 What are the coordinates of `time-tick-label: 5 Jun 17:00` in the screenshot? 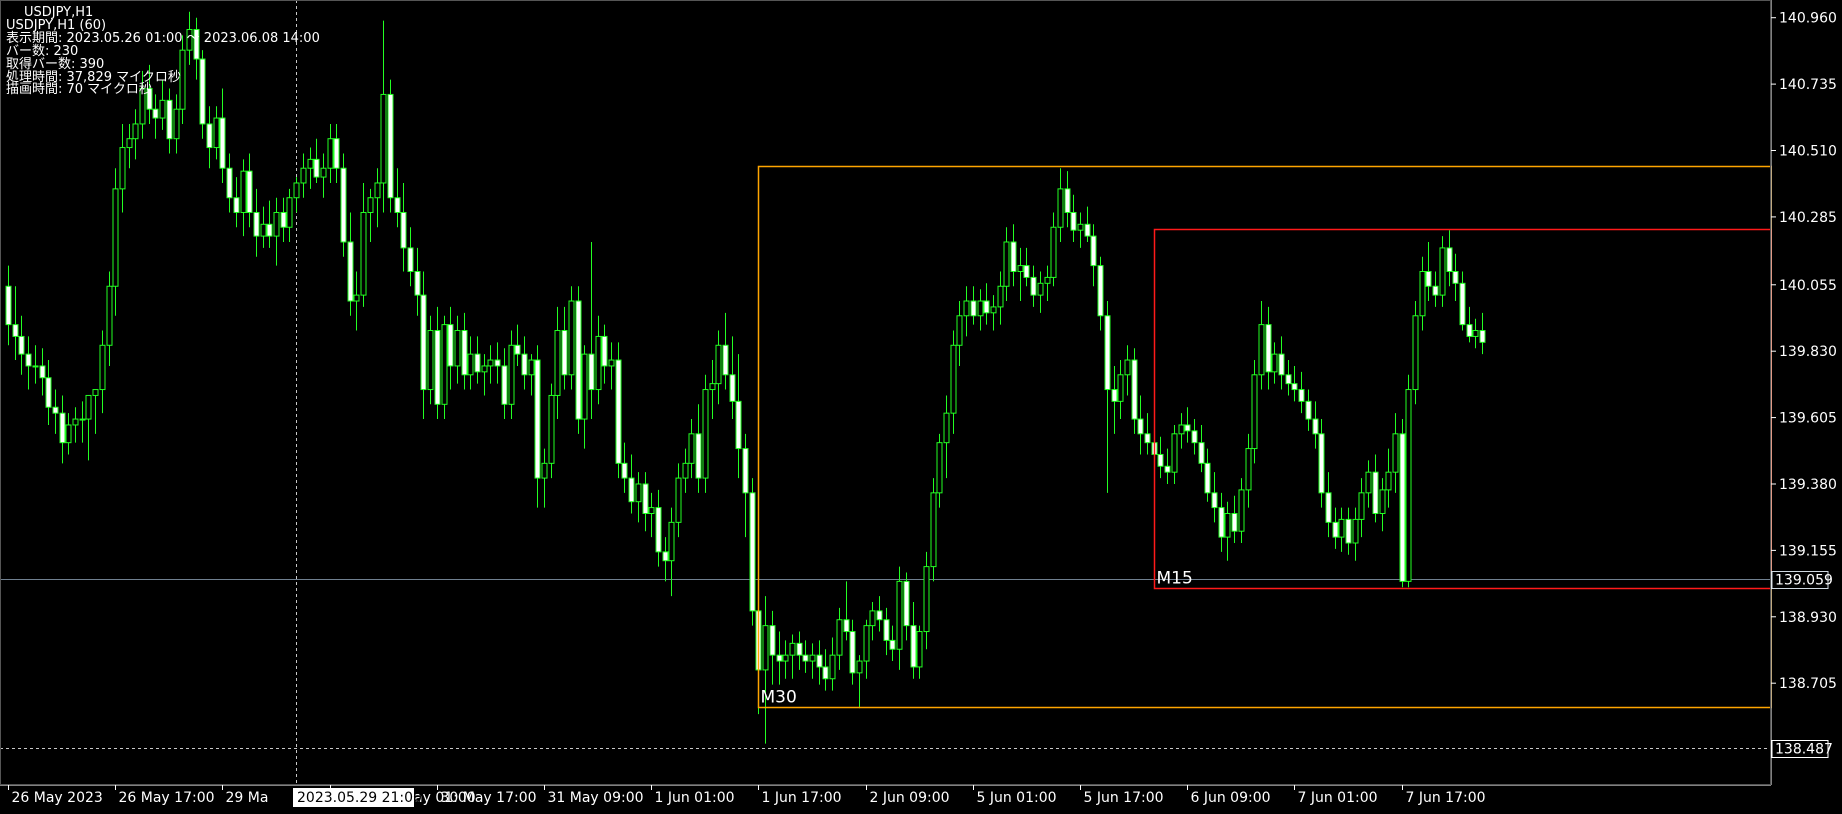 It's located at (1124, 798).